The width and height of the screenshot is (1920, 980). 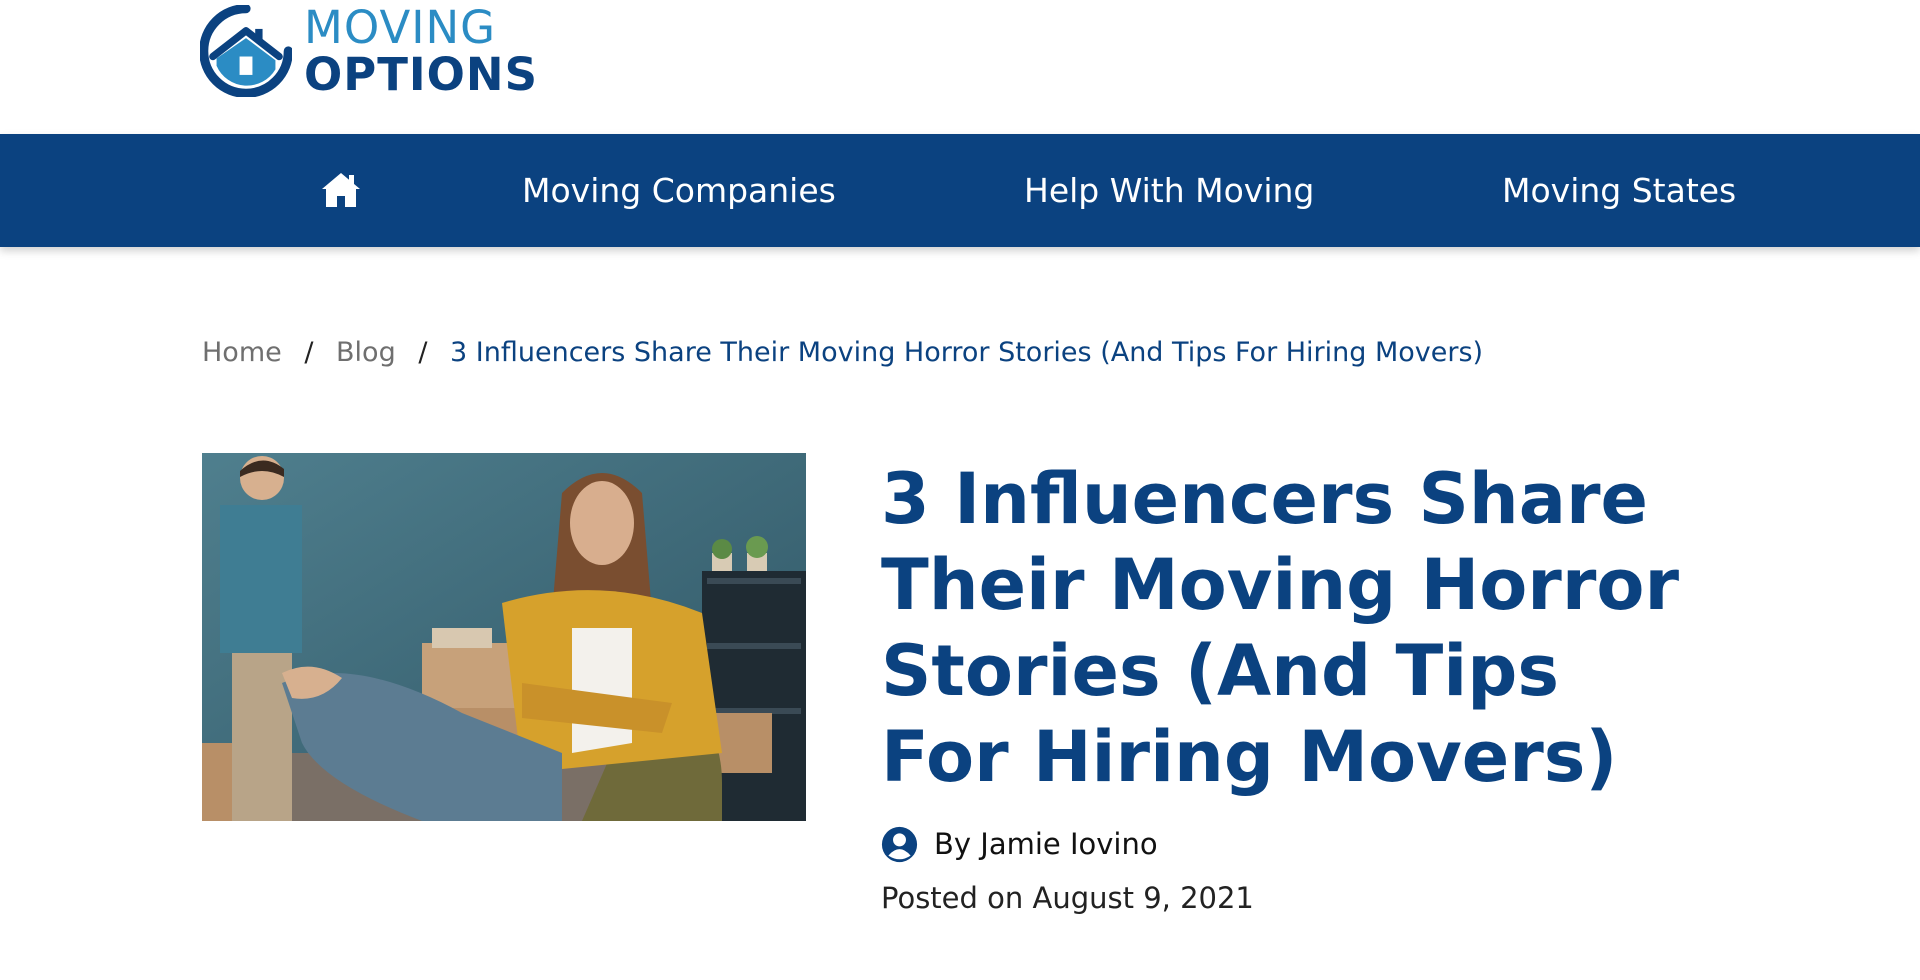 I want to click on logo-word-moving: MOVING, so click(x=400, y=27).